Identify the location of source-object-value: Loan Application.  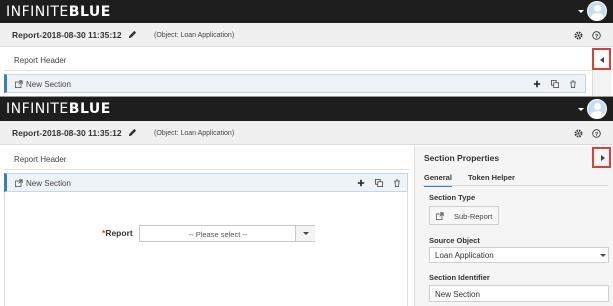
(464, 255).